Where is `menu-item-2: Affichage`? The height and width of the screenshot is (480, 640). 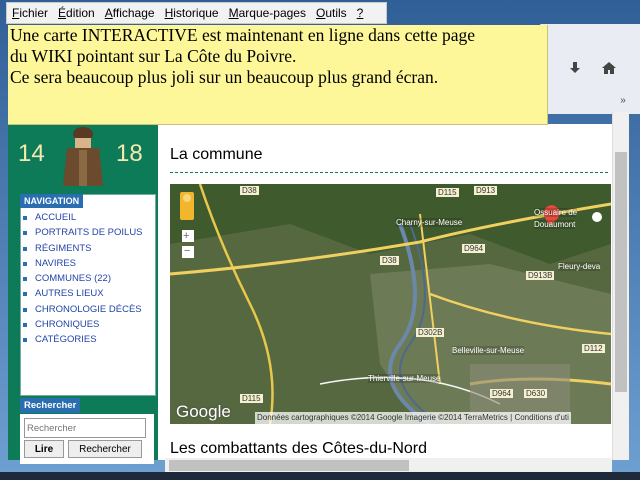 menu-item-2: Affichage is located at coordinates (130, 13).